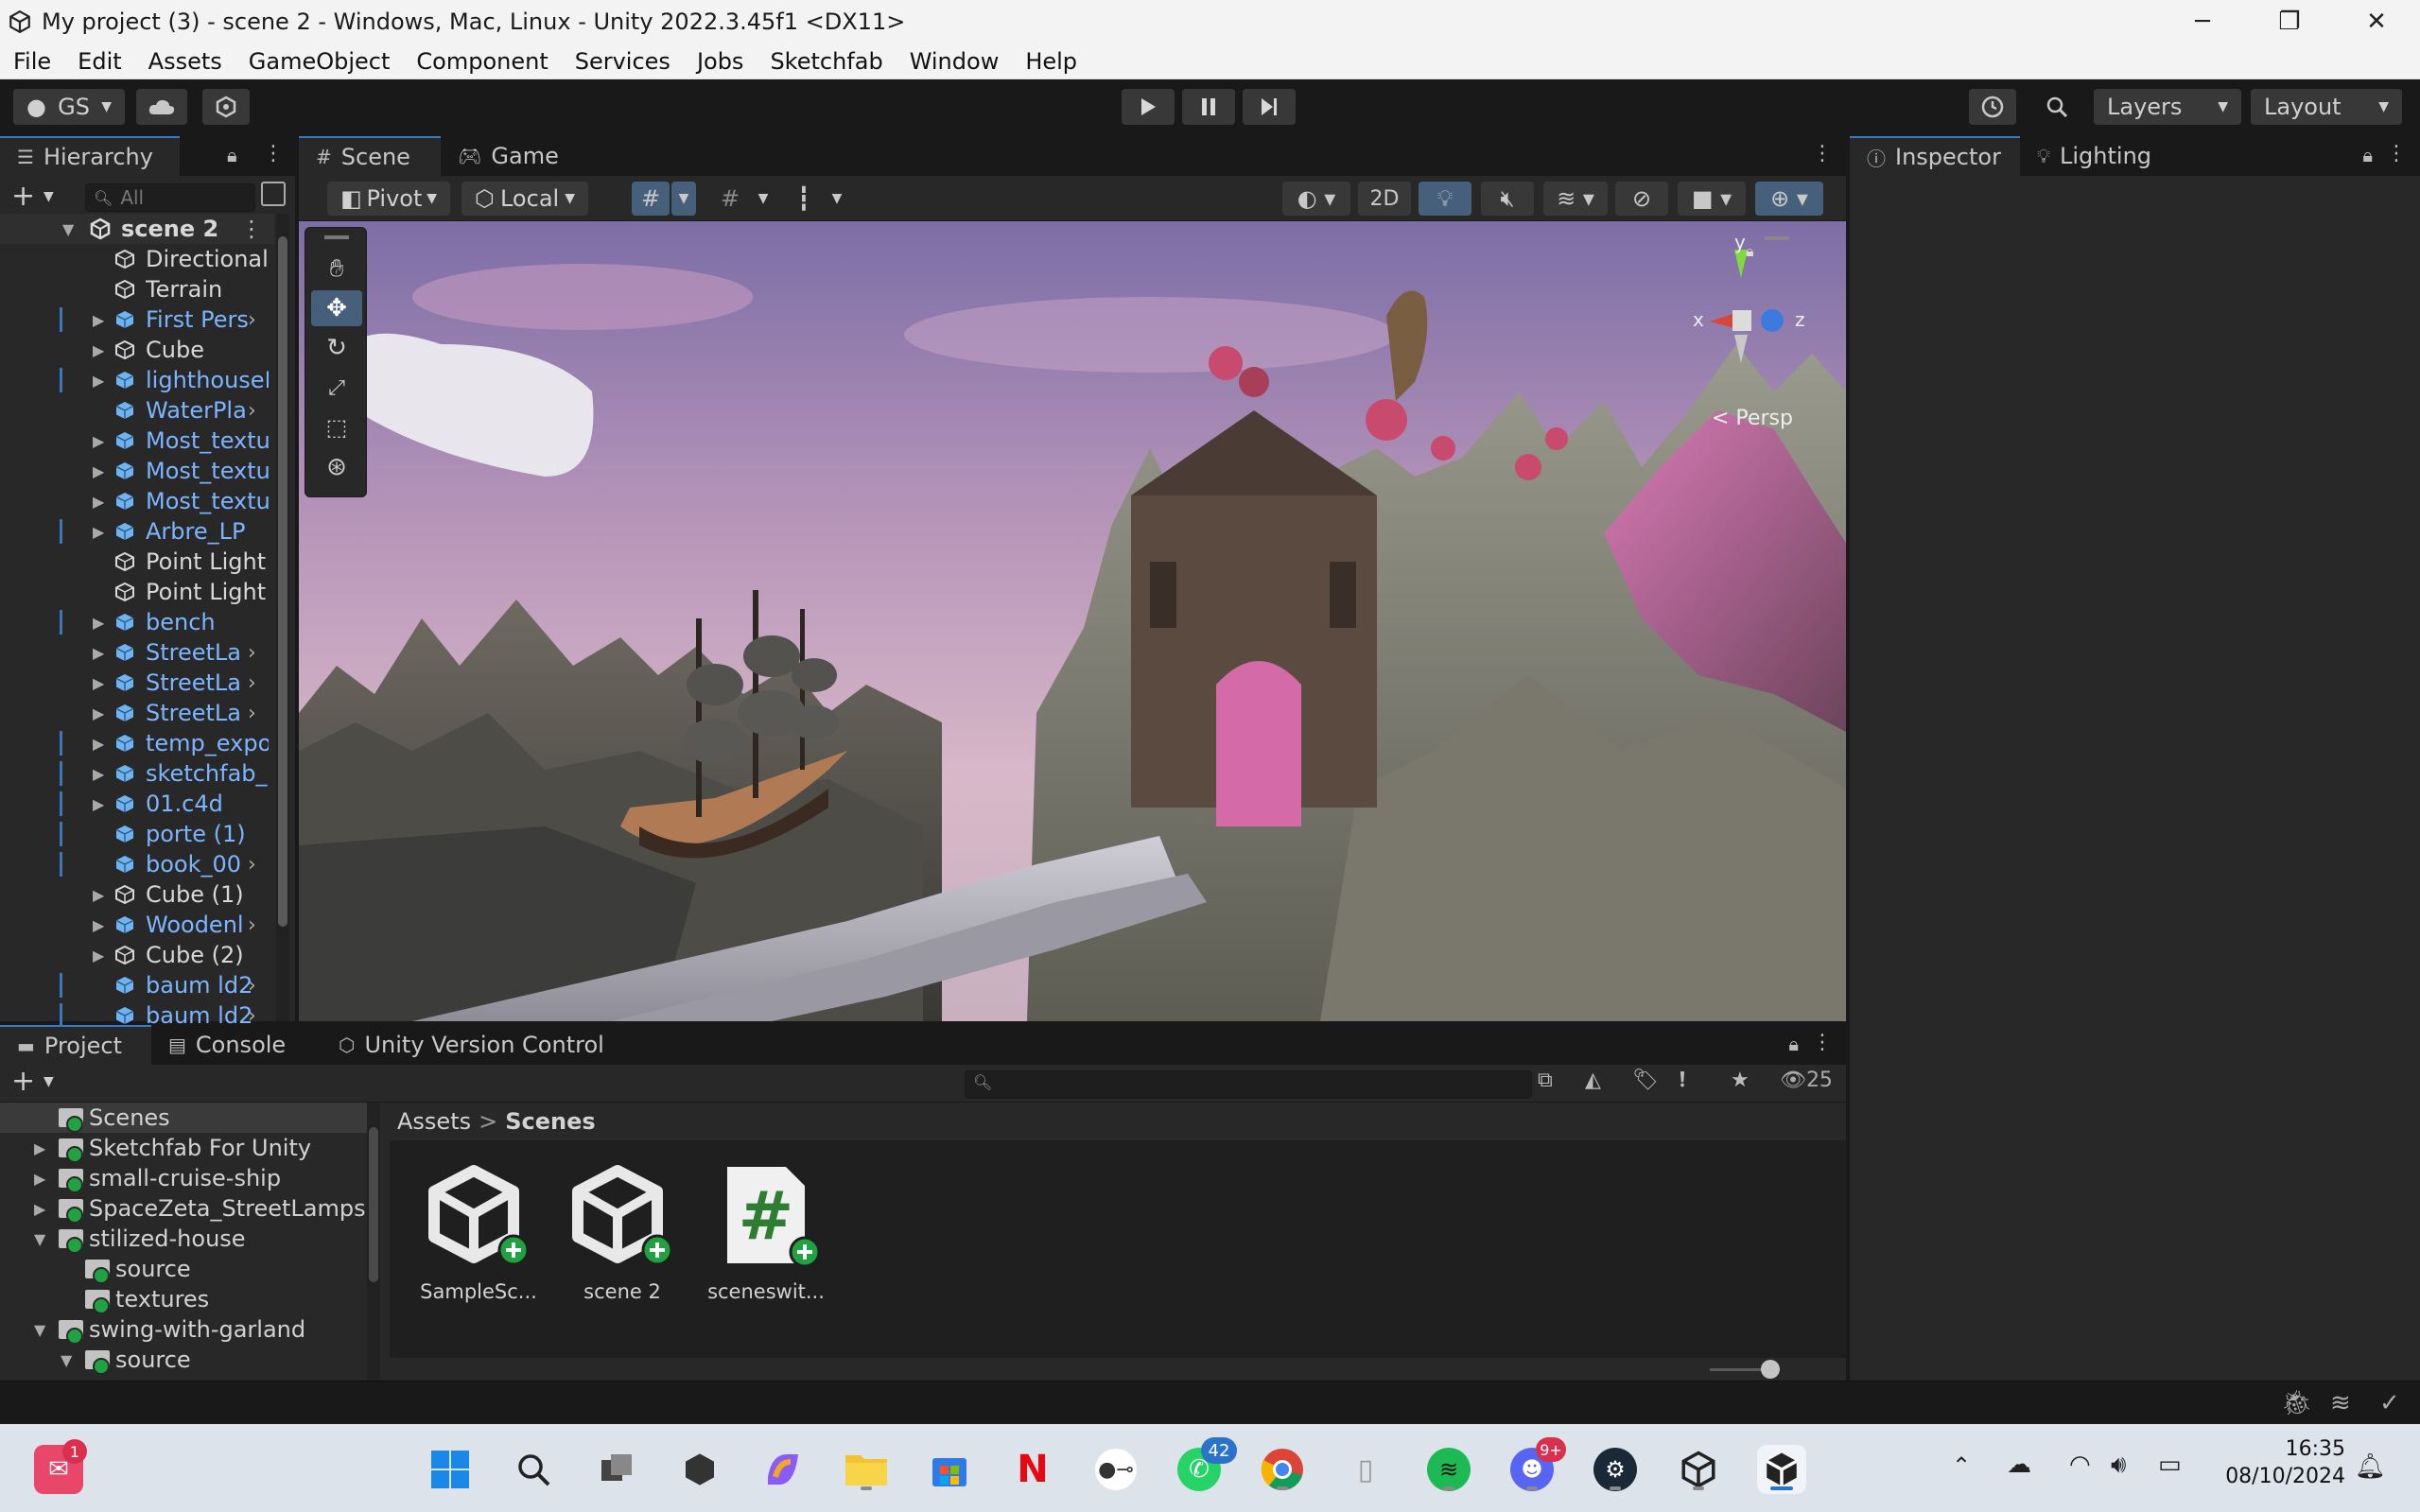 This screenshot has height=1512, width=2420. Describe the element at coordinates (137, 925) in the screenshot. I see `hierarchy-item: ▶ Woodenl ›` at that location.